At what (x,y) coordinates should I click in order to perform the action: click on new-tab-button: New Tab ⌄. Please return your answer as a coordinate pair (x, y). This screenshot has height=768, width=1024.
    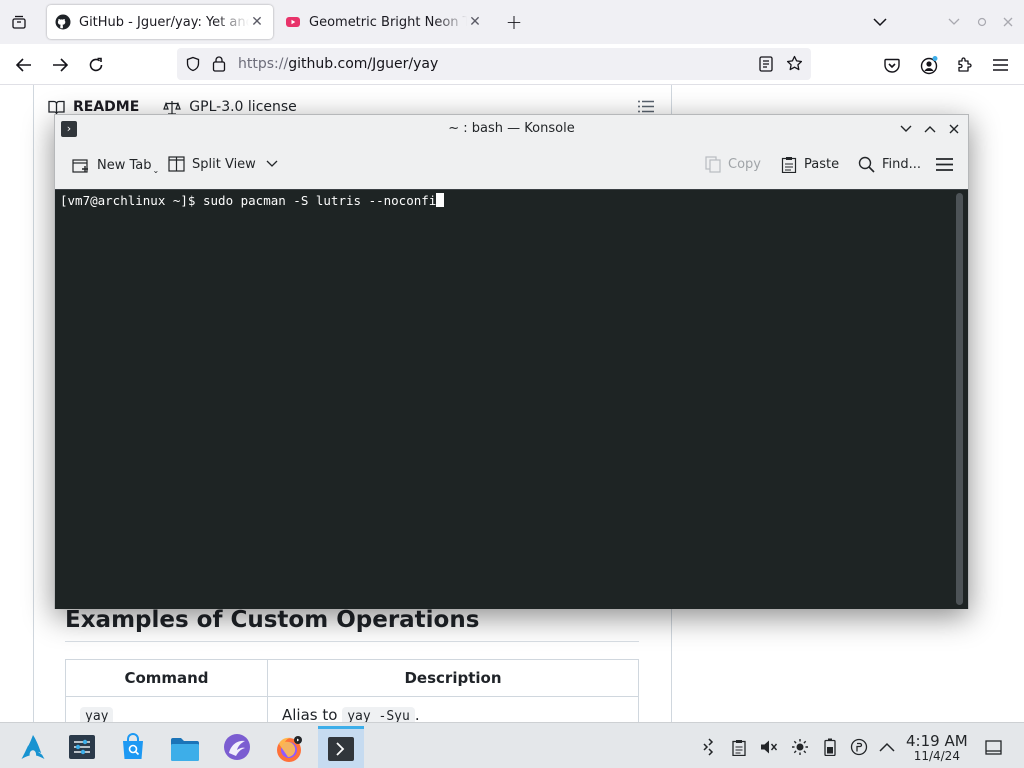
    Looking at the image, I should click on (115, 165).